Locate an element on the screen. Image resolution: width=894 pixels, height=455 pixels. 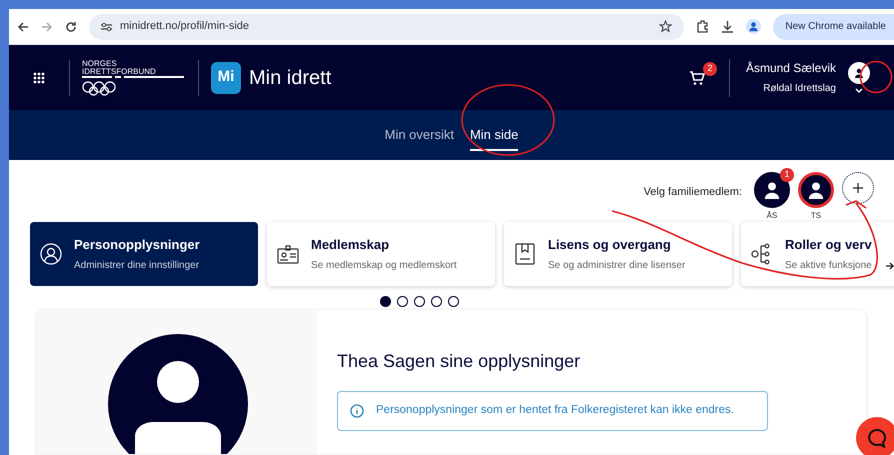
section-heading: Thea Sagen sine opplysninger is located at coordinates (459, 361).